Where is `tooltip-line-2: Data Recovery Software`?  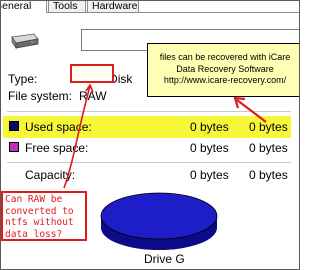 tooltip-line-2: Data Recovery Software is located at coordinates (225, 68).